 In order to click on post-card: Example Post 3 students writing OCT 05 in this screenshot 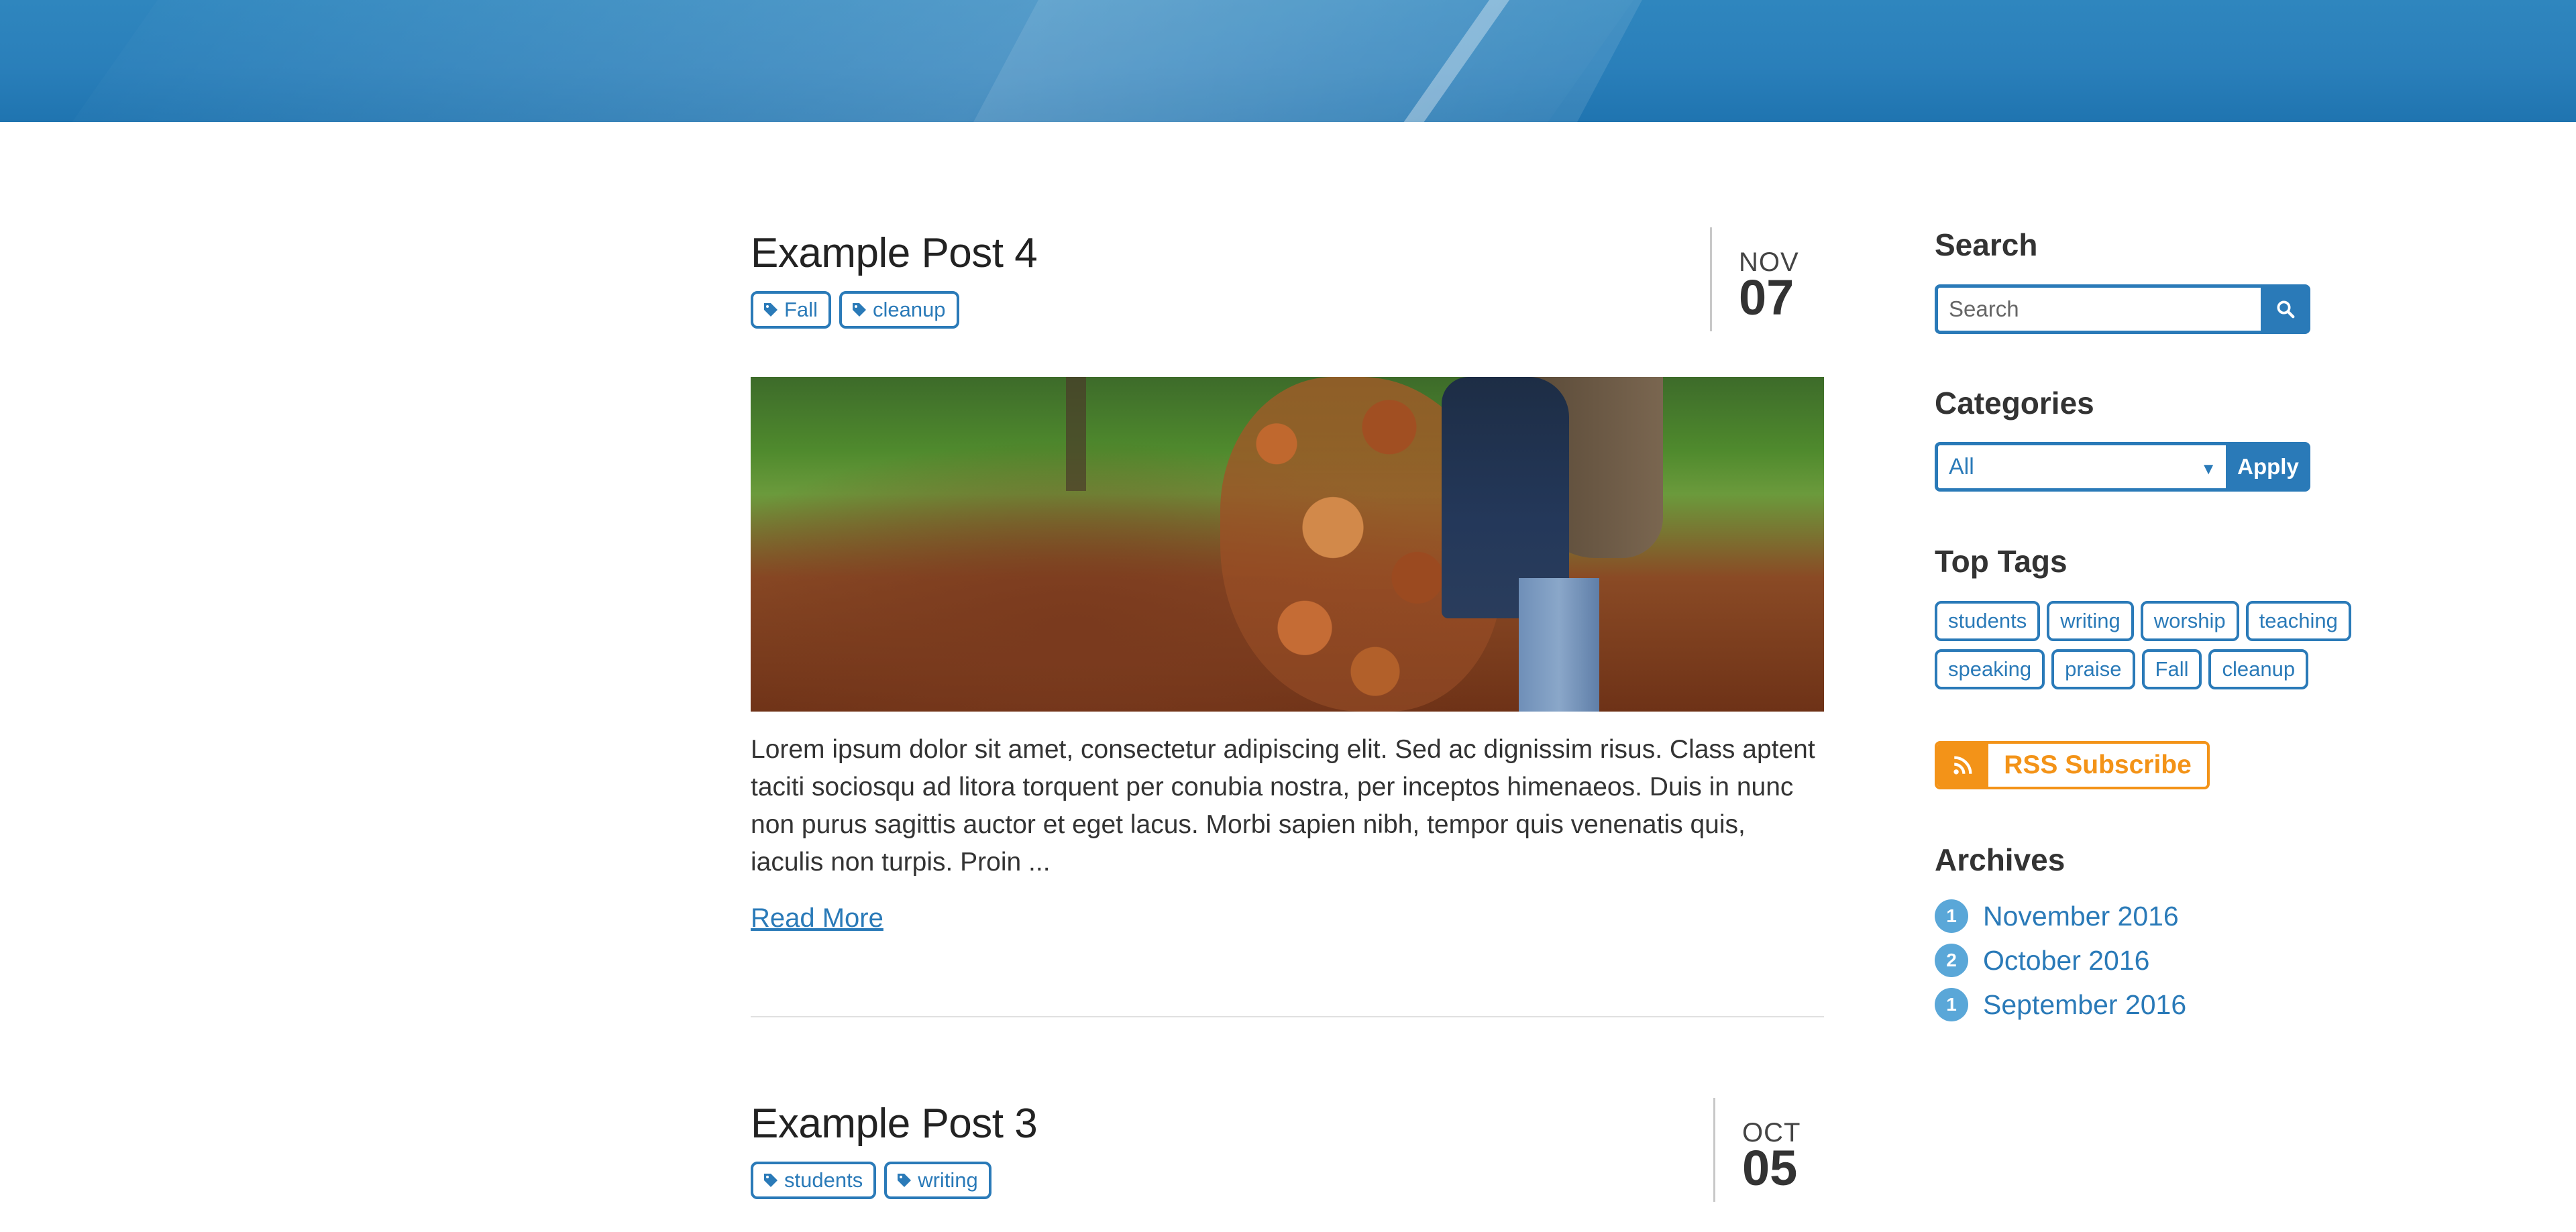, I will do `click(1287, 1165)`.